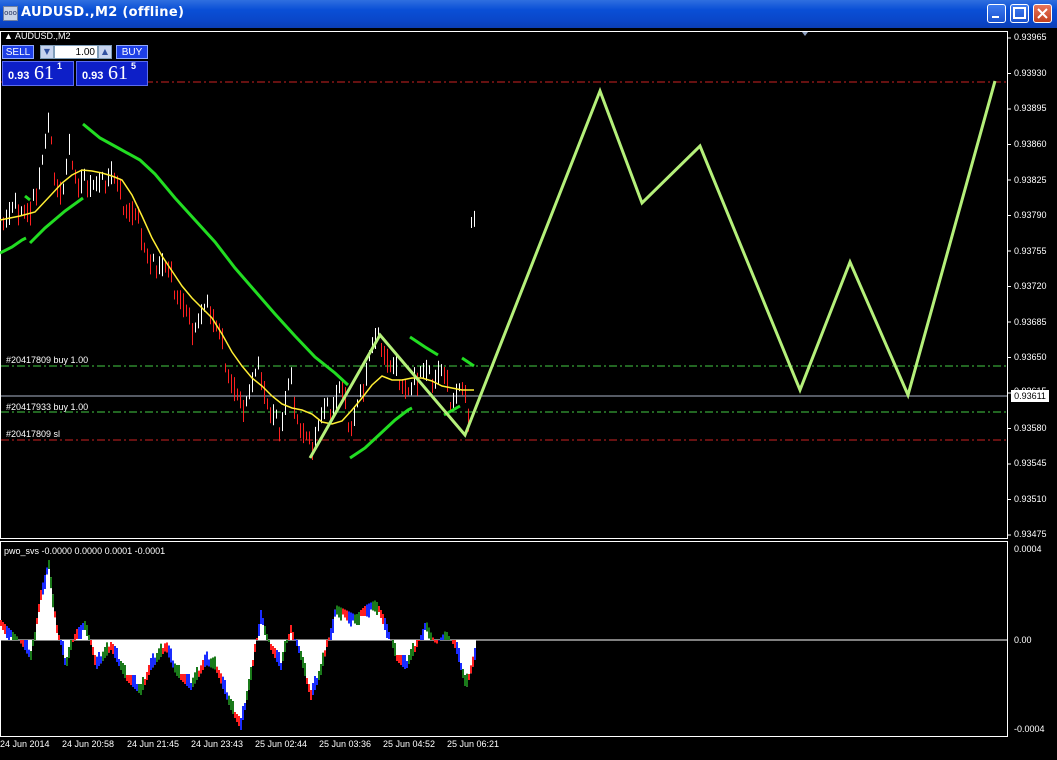 This screenshot has width=1057, height=760. I want to click on price-axis-label: 0.93650, so click(1030, 357).